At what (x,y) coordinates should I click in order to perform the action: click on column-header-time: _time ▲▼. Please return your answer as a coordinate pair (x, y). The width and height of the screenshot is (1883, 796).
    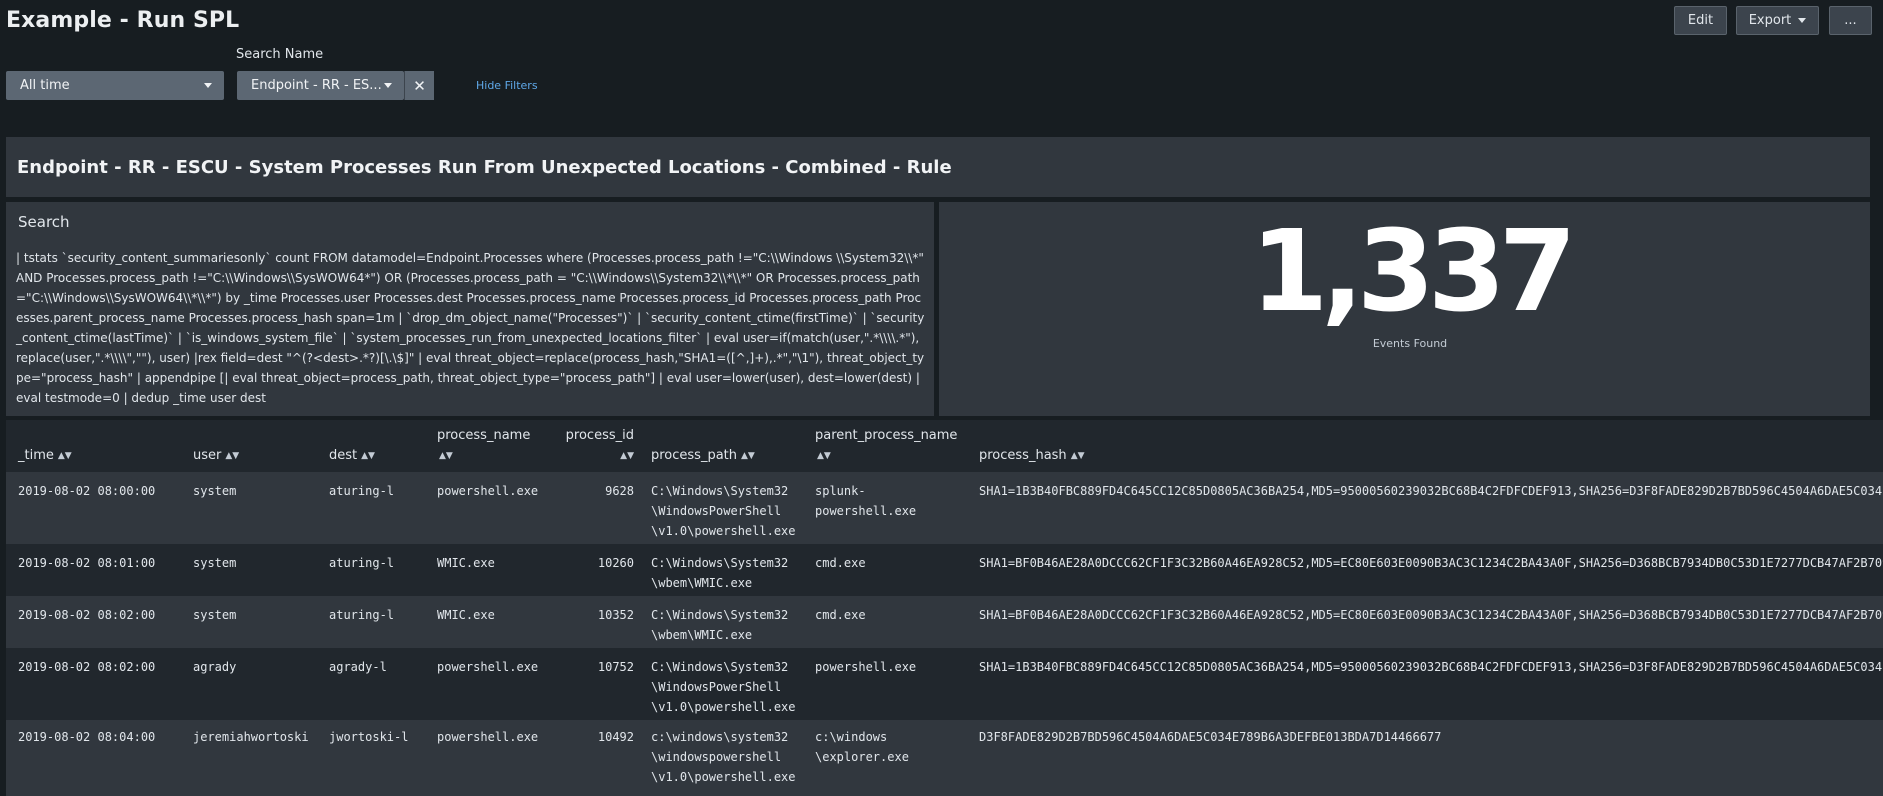
    Looking at the image, I should click on (45, 456).